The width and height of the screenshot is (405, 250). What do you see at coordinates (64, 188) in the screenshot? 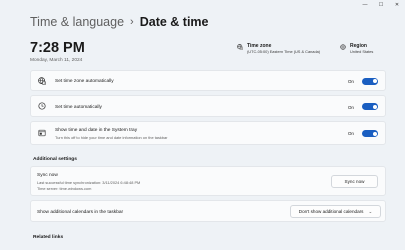
I see `time-server-text: Time server: time.windows.com` at bounding box center [64, 188].